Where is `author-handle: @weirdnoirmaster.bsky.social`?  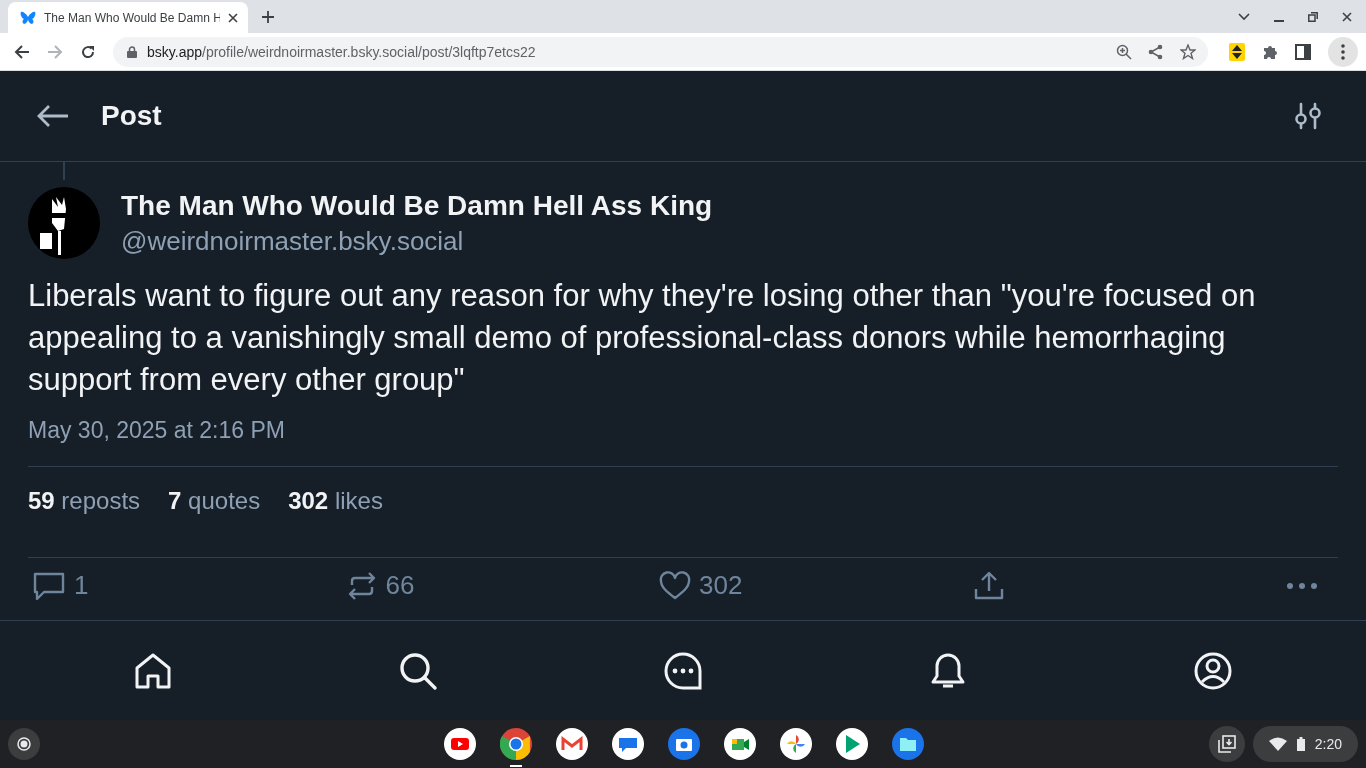
author-handle: @weirdnoirmaster.bsky.social is located at coordinates (417, 241).